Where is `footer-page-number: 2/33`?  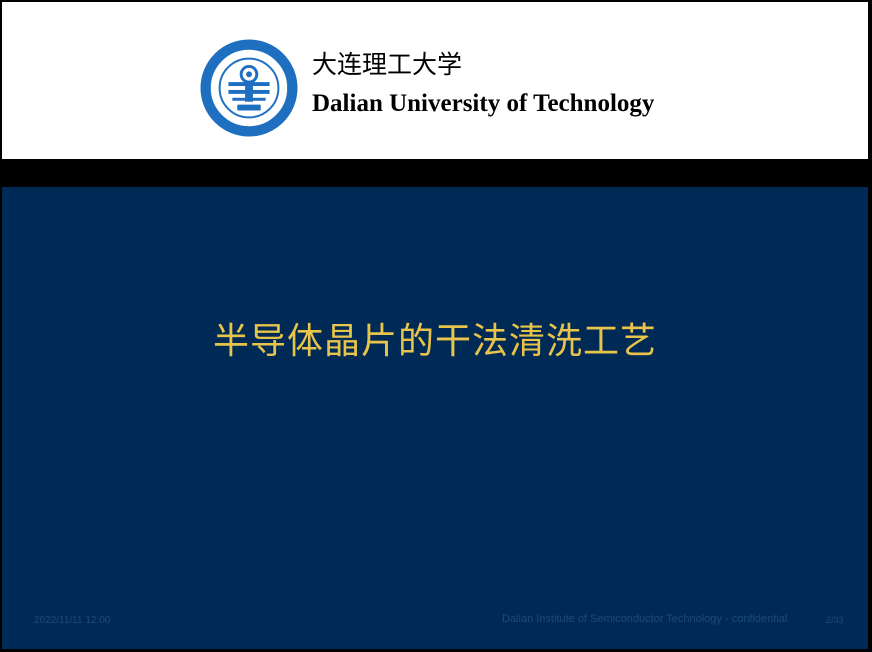 footer-page-number: 2/33 is located at coordinates (835, 620).